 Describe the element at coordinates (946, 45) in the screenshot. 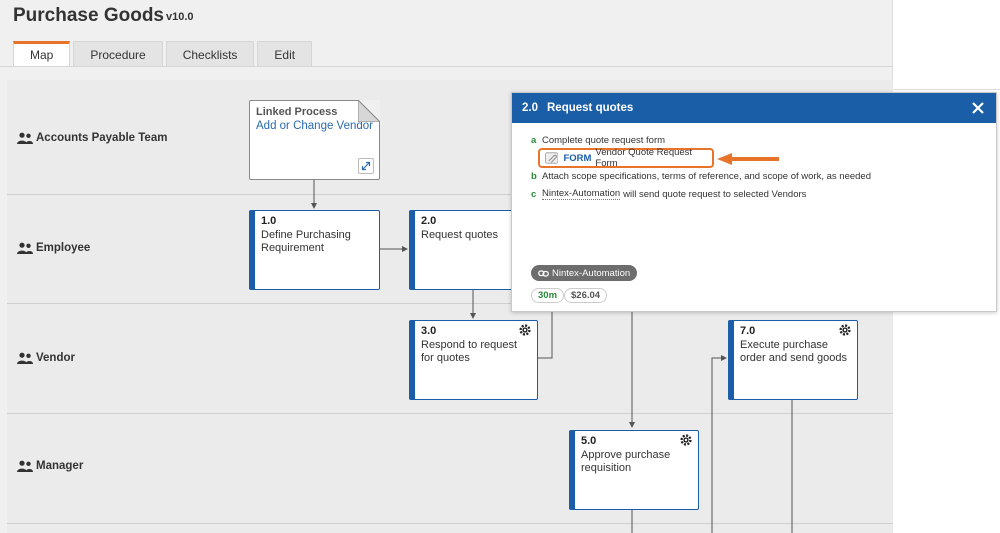

I see `right-blank-area` at that location.